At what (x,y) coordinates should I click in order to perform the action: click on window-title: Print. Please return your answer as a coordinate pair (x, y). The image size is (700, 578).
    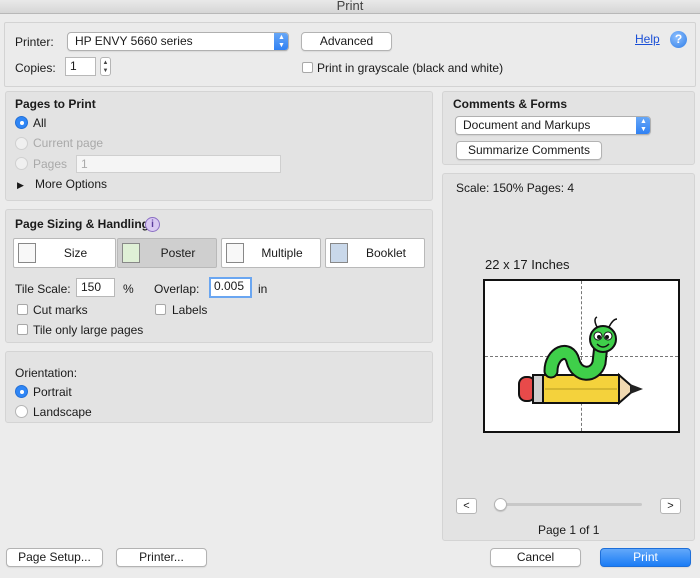
    Looking at the image, I should click on (350, 7).